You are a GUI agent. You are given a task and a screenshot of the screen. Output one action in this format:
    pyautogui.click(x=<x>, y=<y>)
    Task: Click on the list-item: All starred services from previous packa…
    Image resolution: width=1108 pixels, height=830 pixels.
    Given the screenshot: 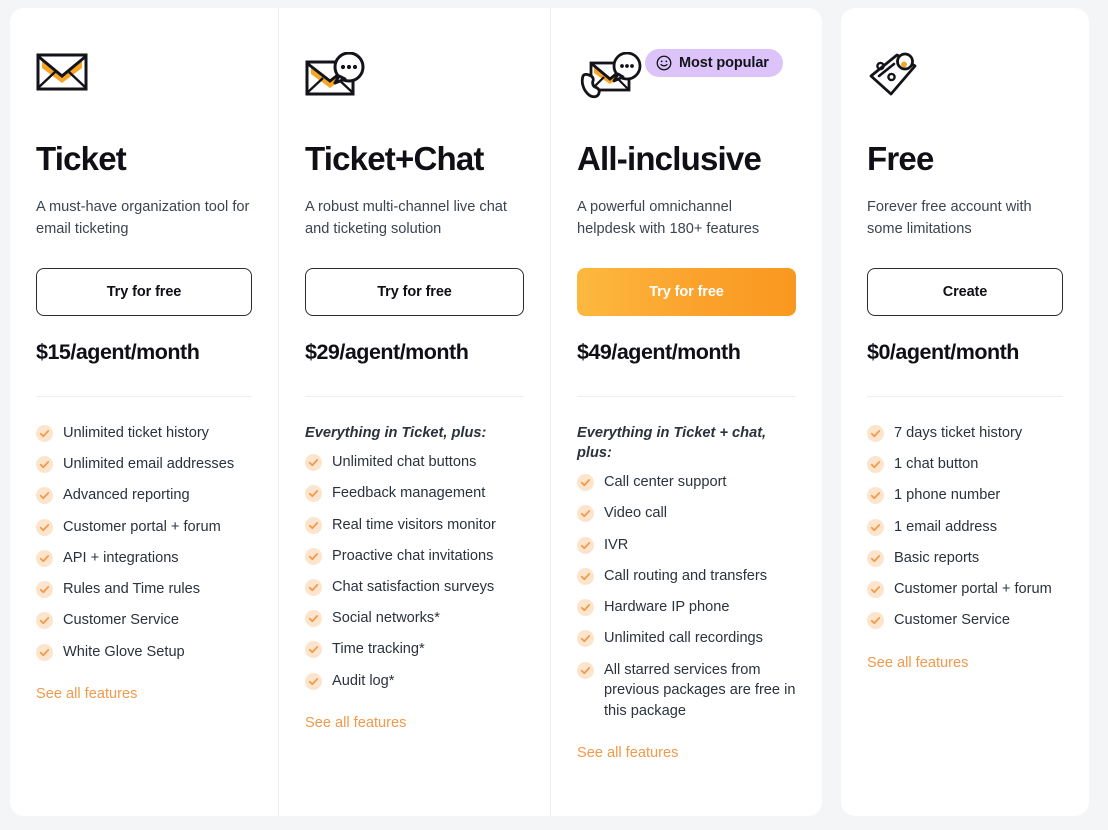 What is the action you would take?
    pyautogui.click(x=686, y=691)
    